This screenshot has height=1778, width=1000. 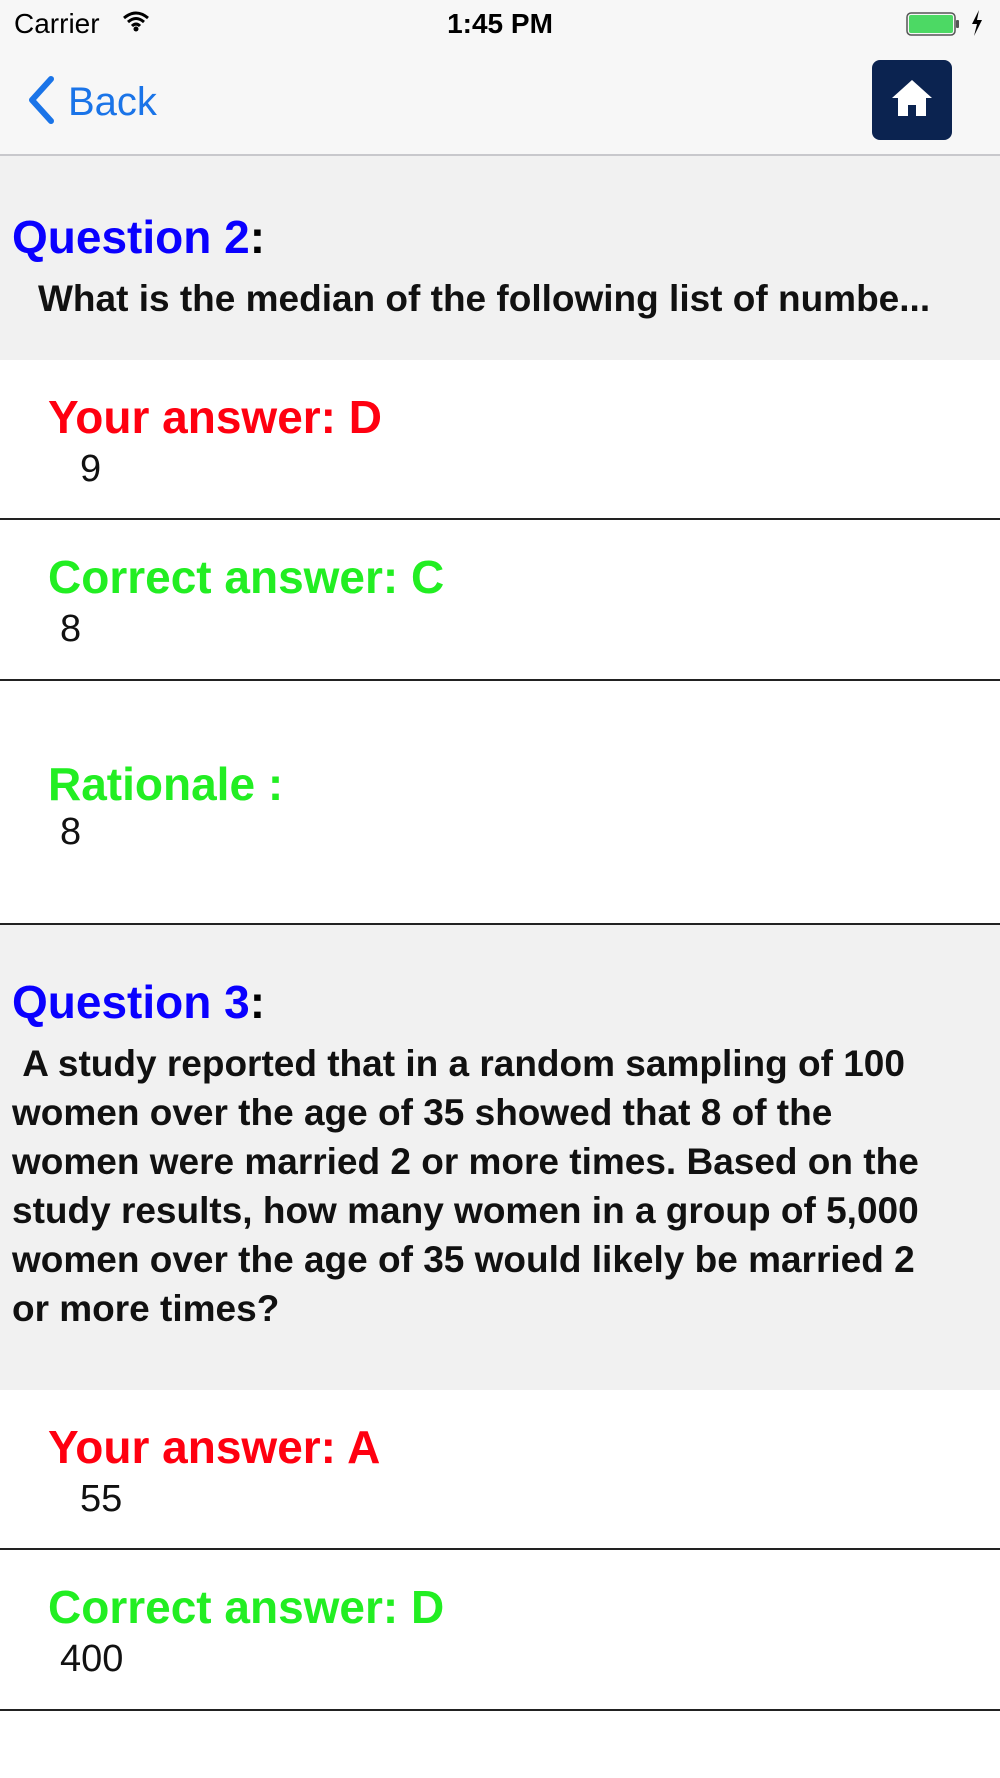 I want to click on back-label: Back, so click(x=112, y=101).